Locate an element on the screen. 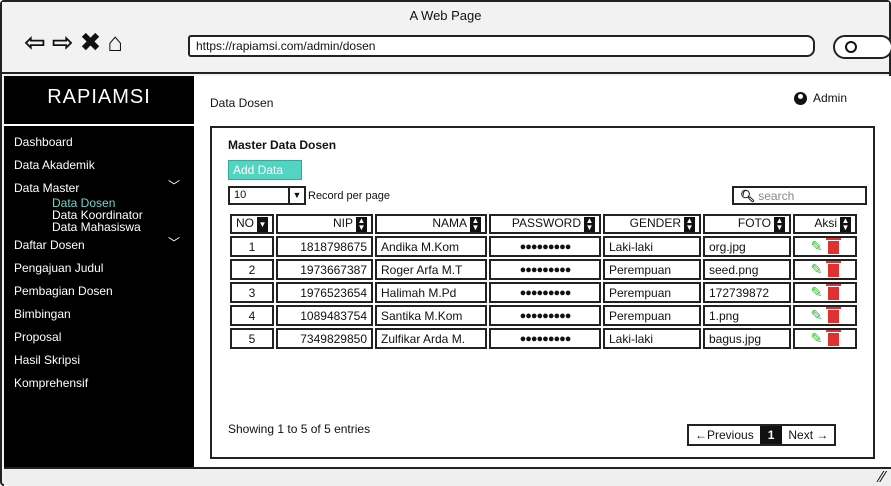 The height and width of the screenshot is (486, 891). page-button-1: 1 is located at coordinates (771, 435).